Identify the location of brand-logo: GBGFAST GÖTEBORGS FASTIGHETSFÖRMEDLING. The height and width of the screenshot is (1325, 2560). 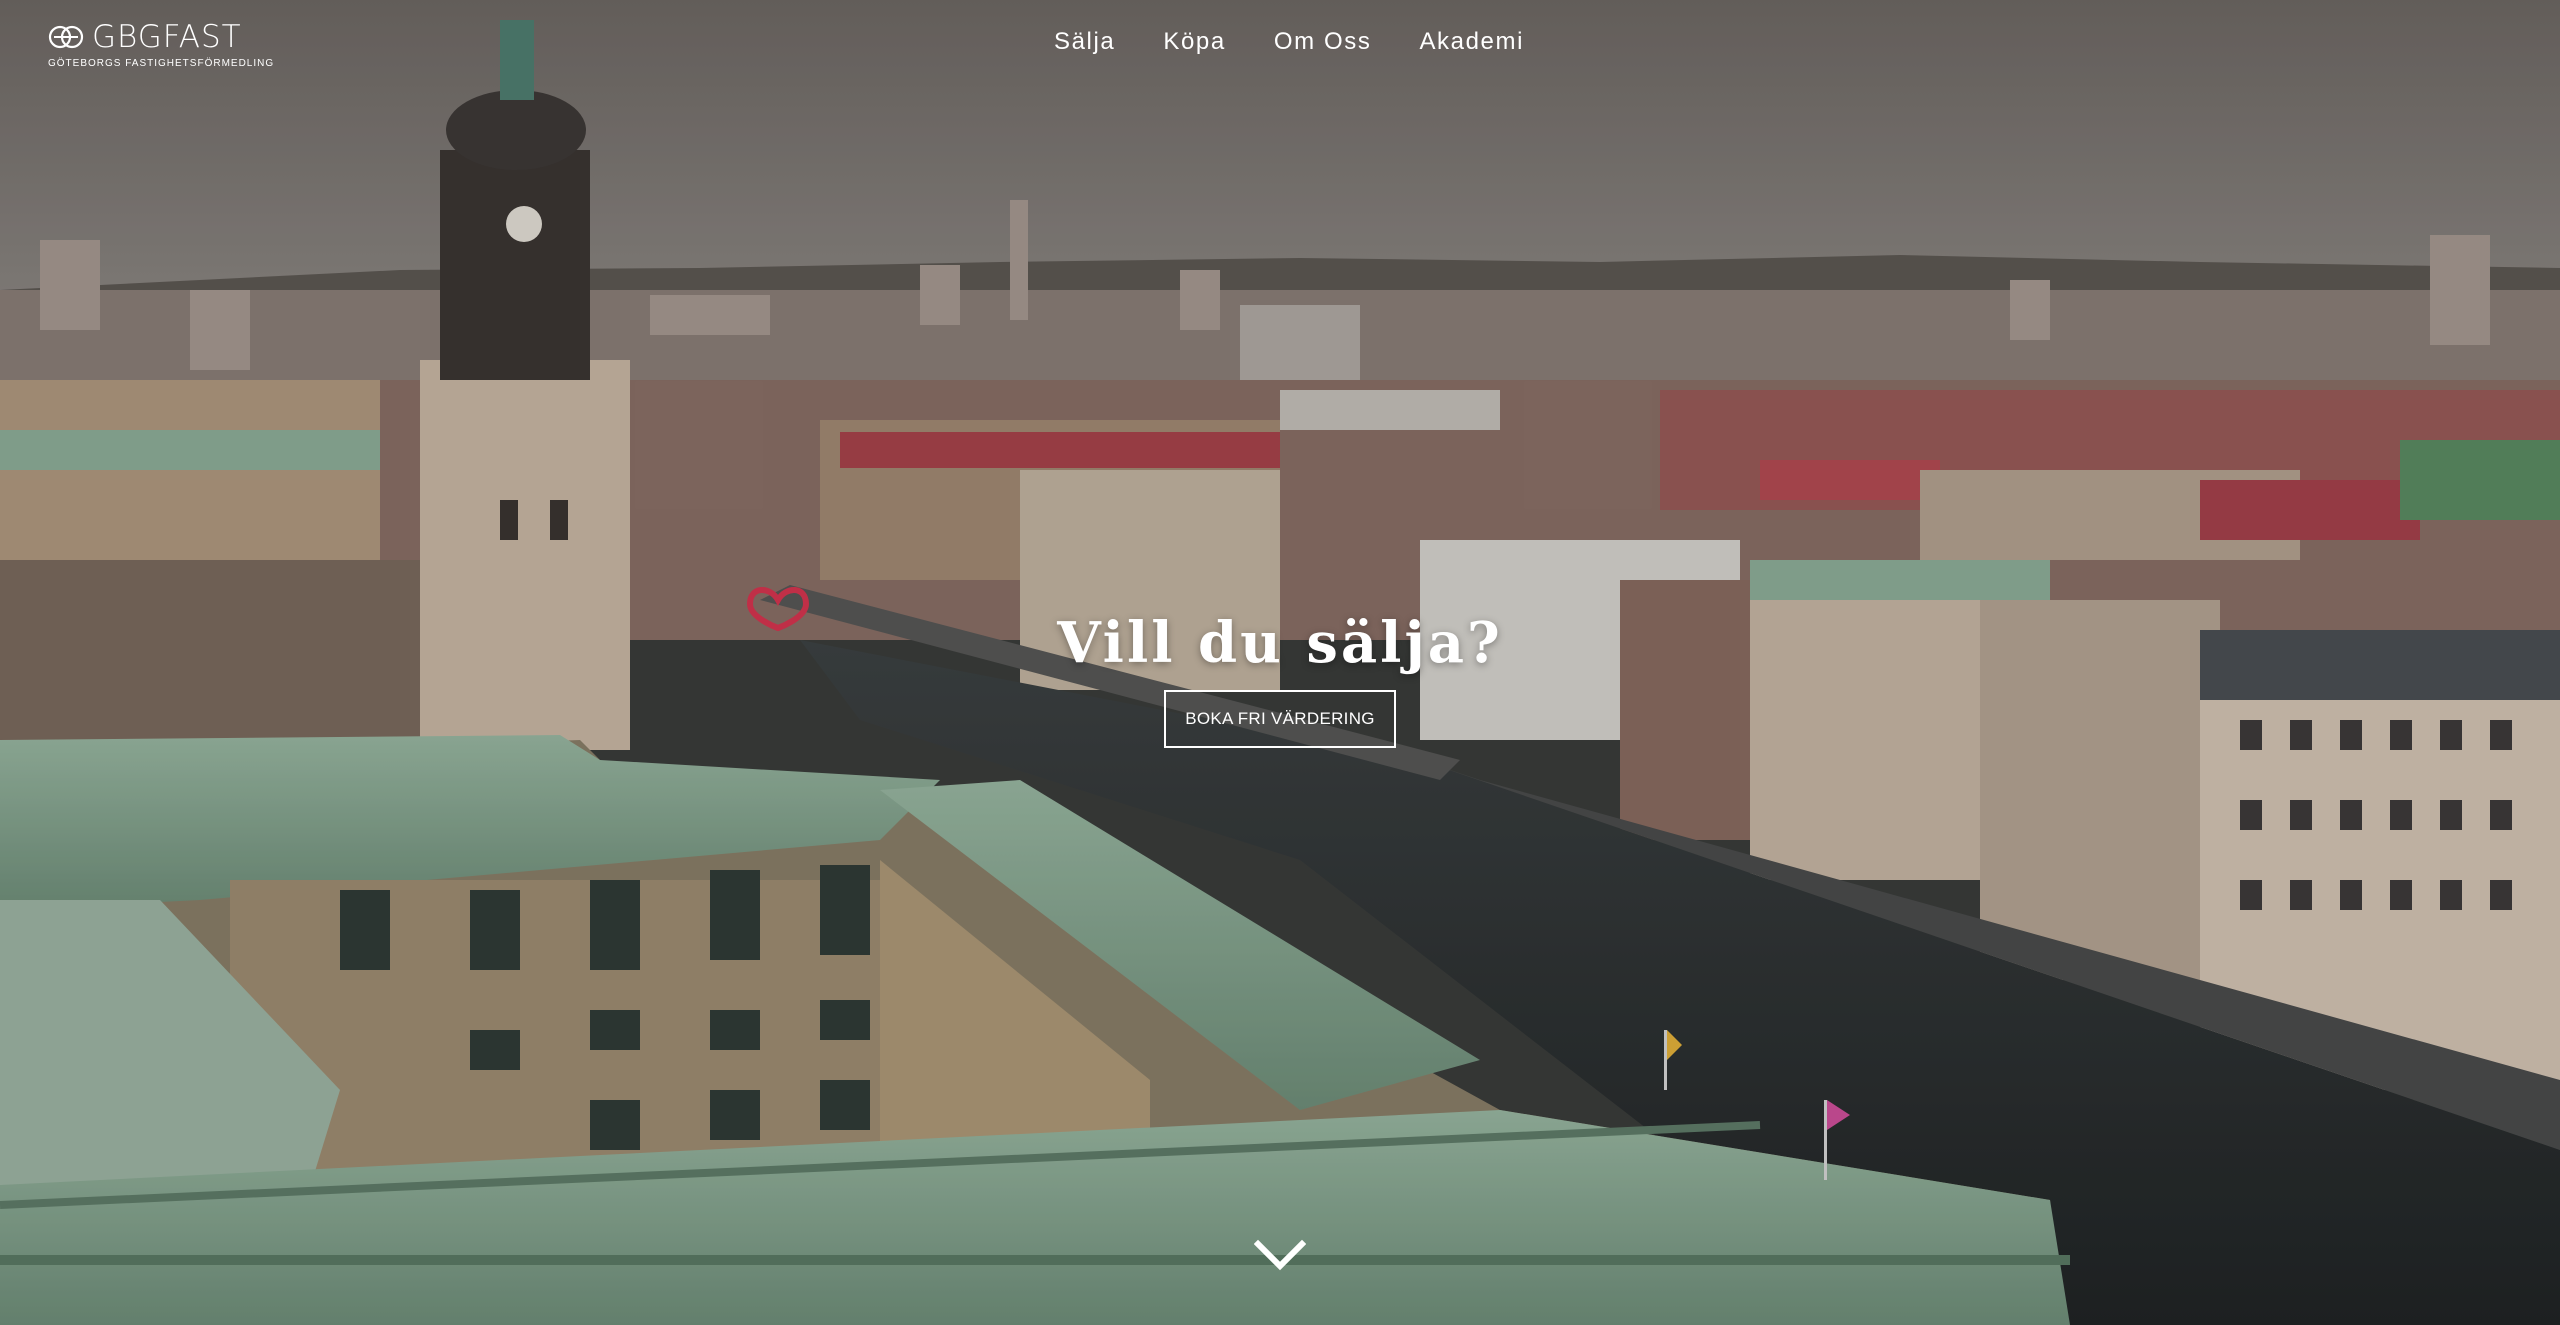
(161, 44).